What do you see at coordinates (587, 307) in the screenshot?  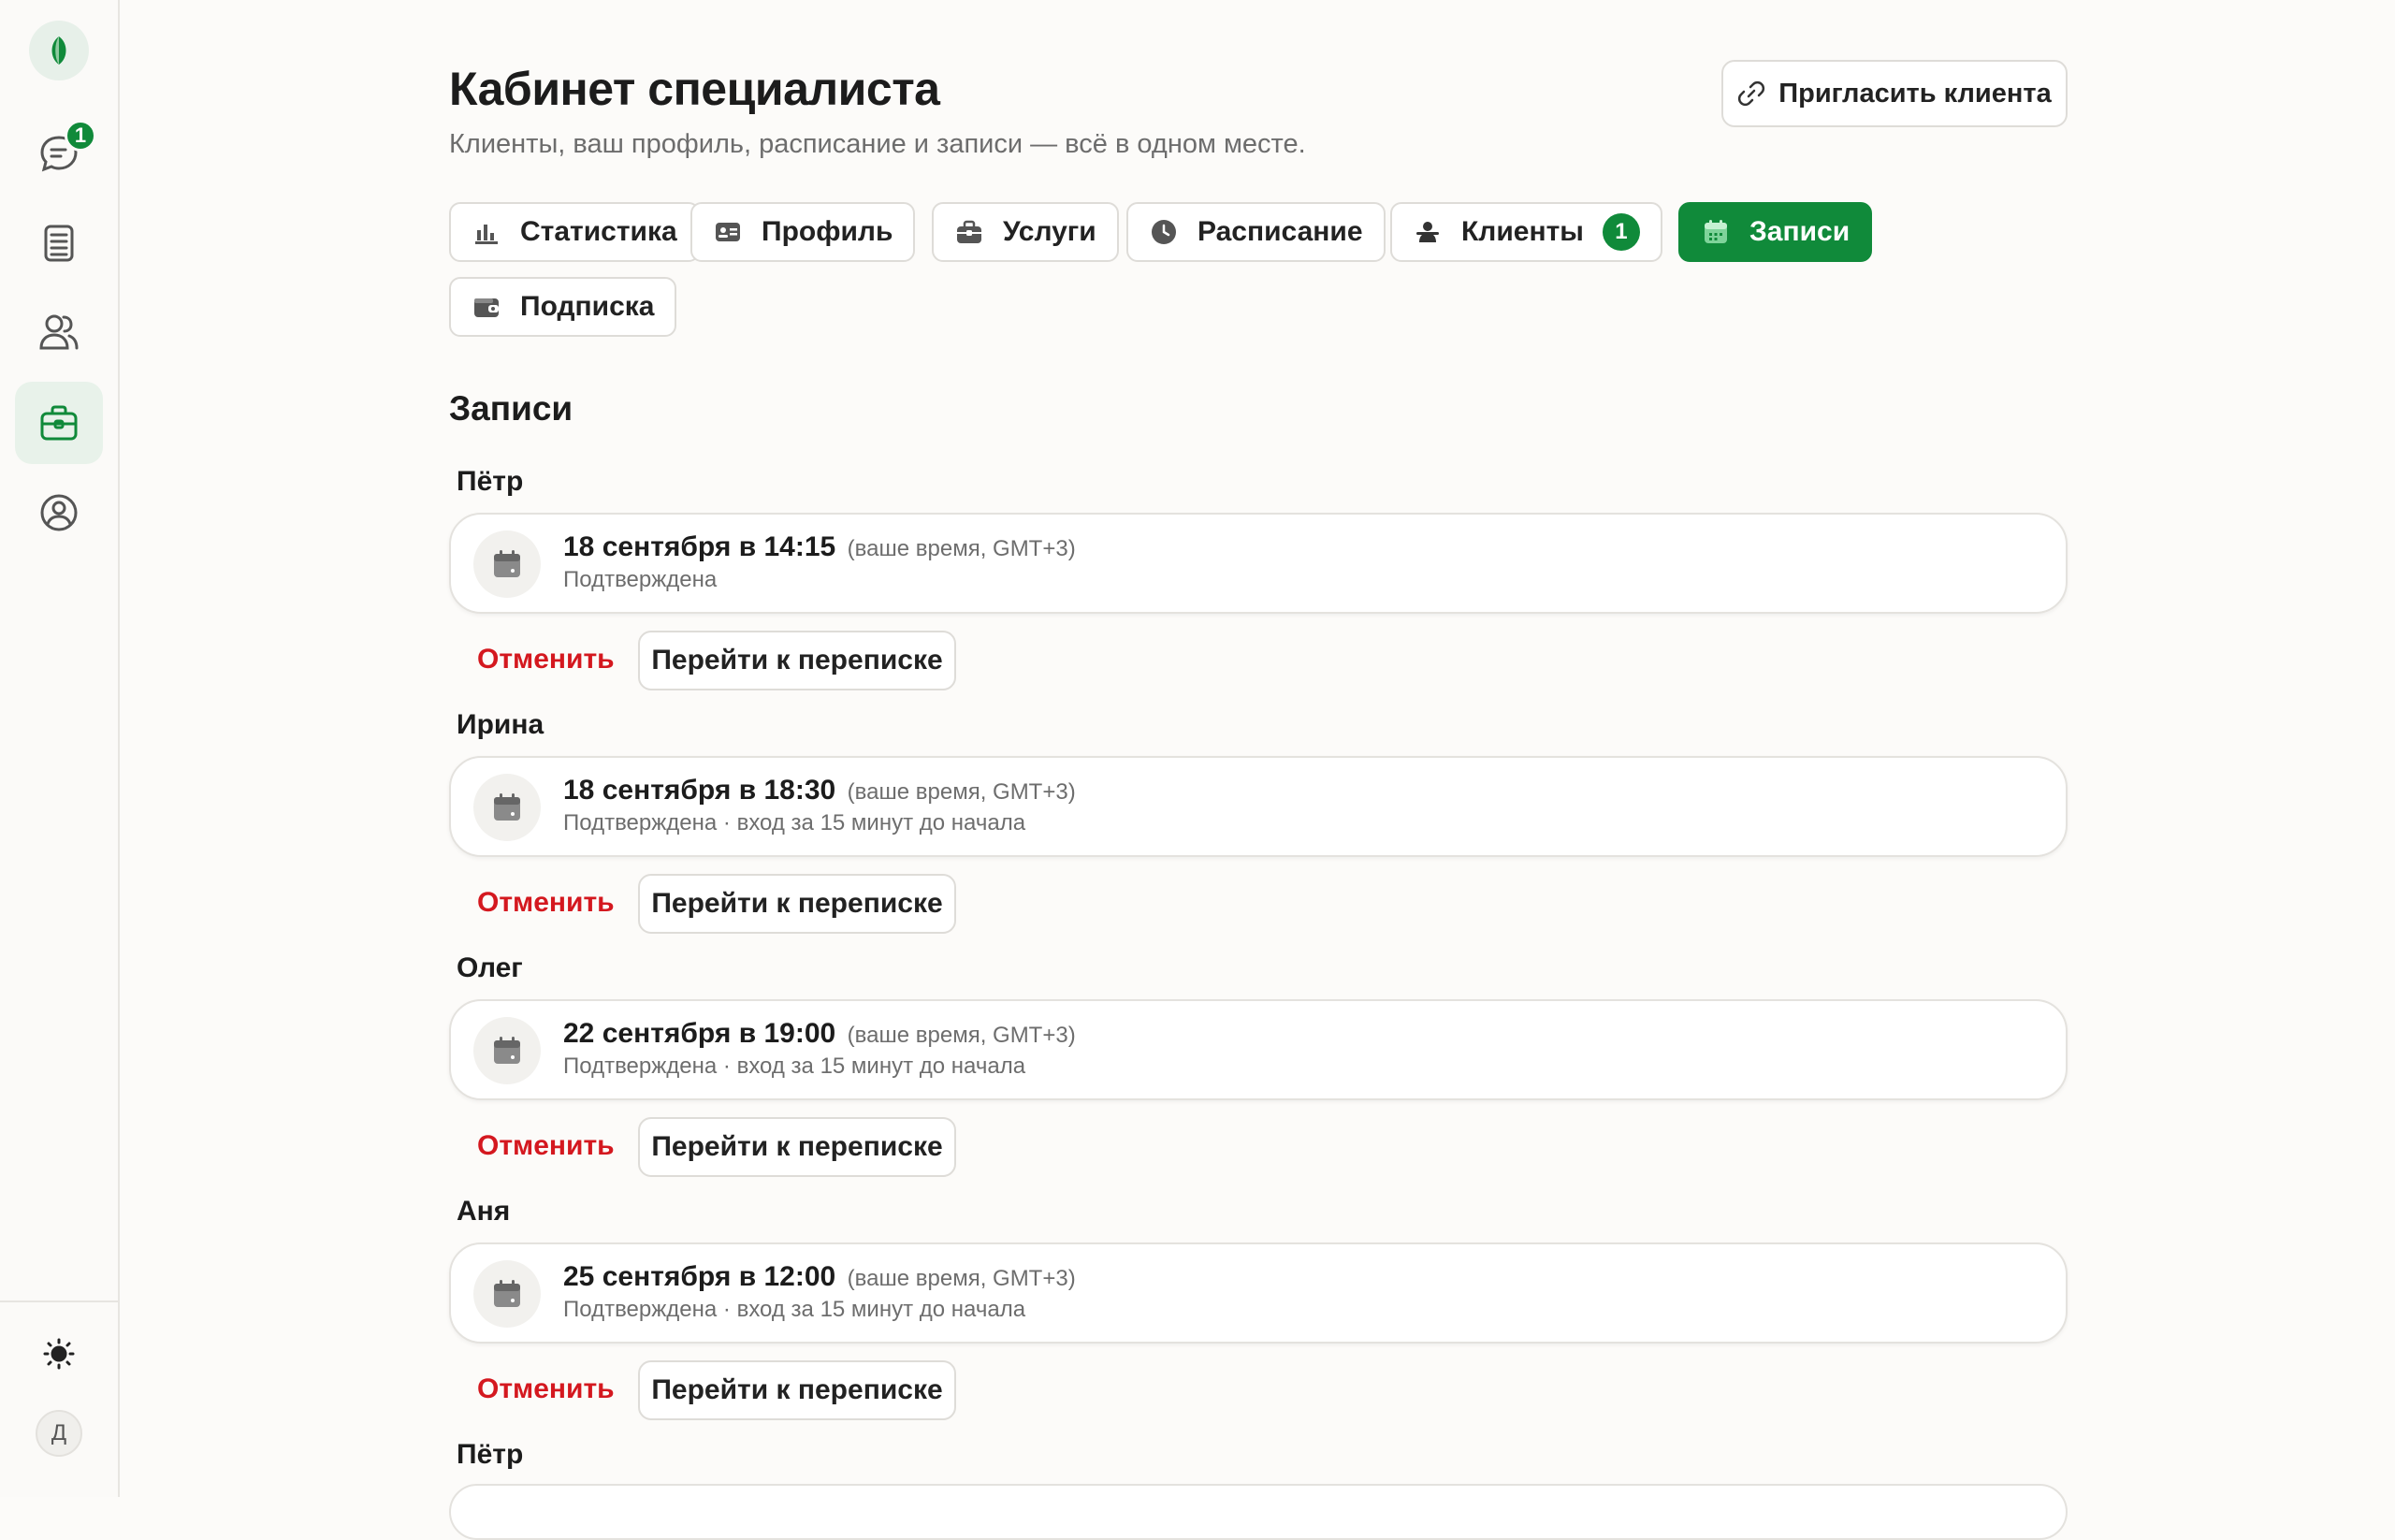 I see `tab-label: Подписка` at bounding box center [587, 307].